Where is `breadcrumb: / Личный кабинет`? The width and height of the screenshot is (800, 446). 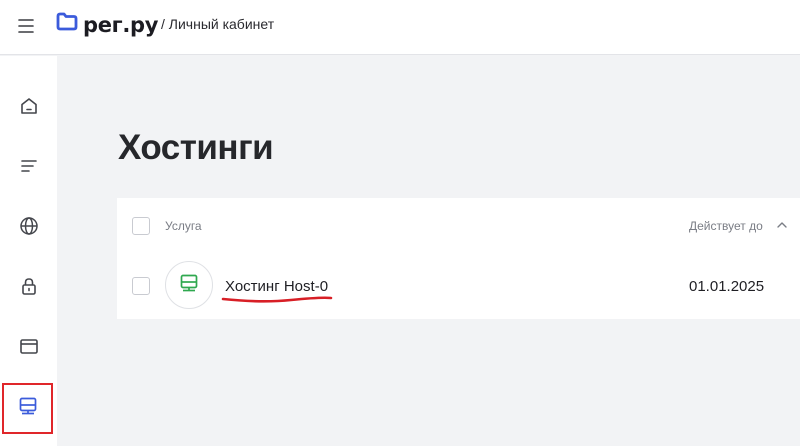
breadcrumb: / Личный кабинет is located at coordinates (217, 24).